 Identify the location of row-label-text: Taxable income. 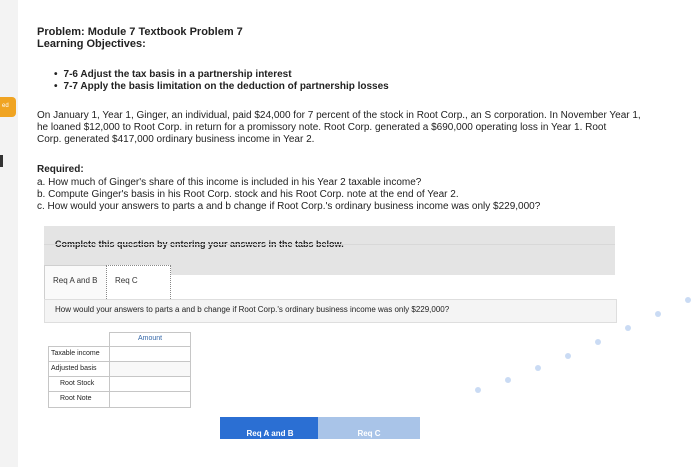
(75, 353).